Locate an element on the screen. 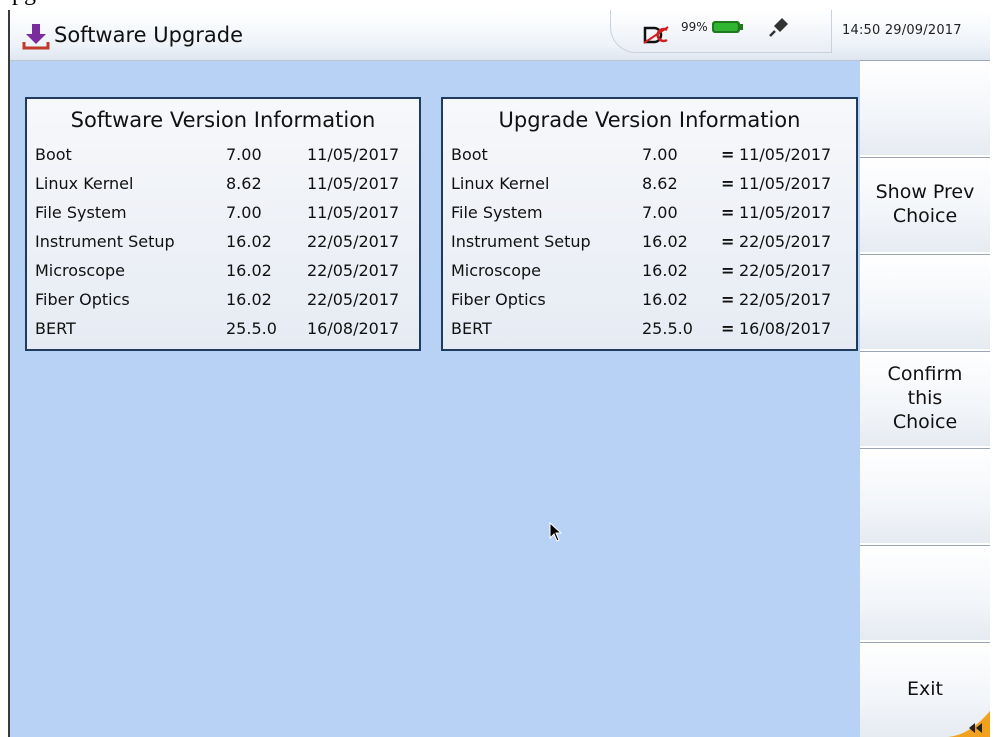  mouse-pointer-icon is located at coordinates (556, 532).